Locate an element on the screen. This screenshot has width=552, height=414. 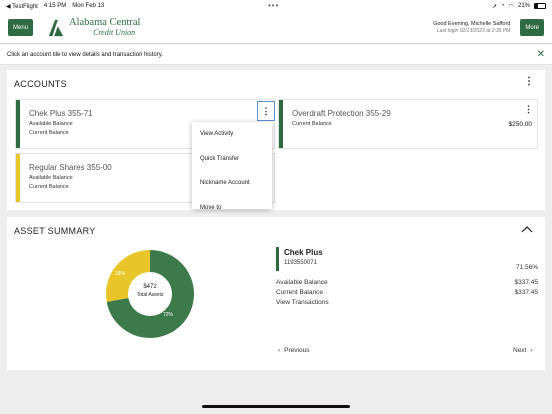
view-transactions-link: View Transactions is located at coordinates (407, 302).